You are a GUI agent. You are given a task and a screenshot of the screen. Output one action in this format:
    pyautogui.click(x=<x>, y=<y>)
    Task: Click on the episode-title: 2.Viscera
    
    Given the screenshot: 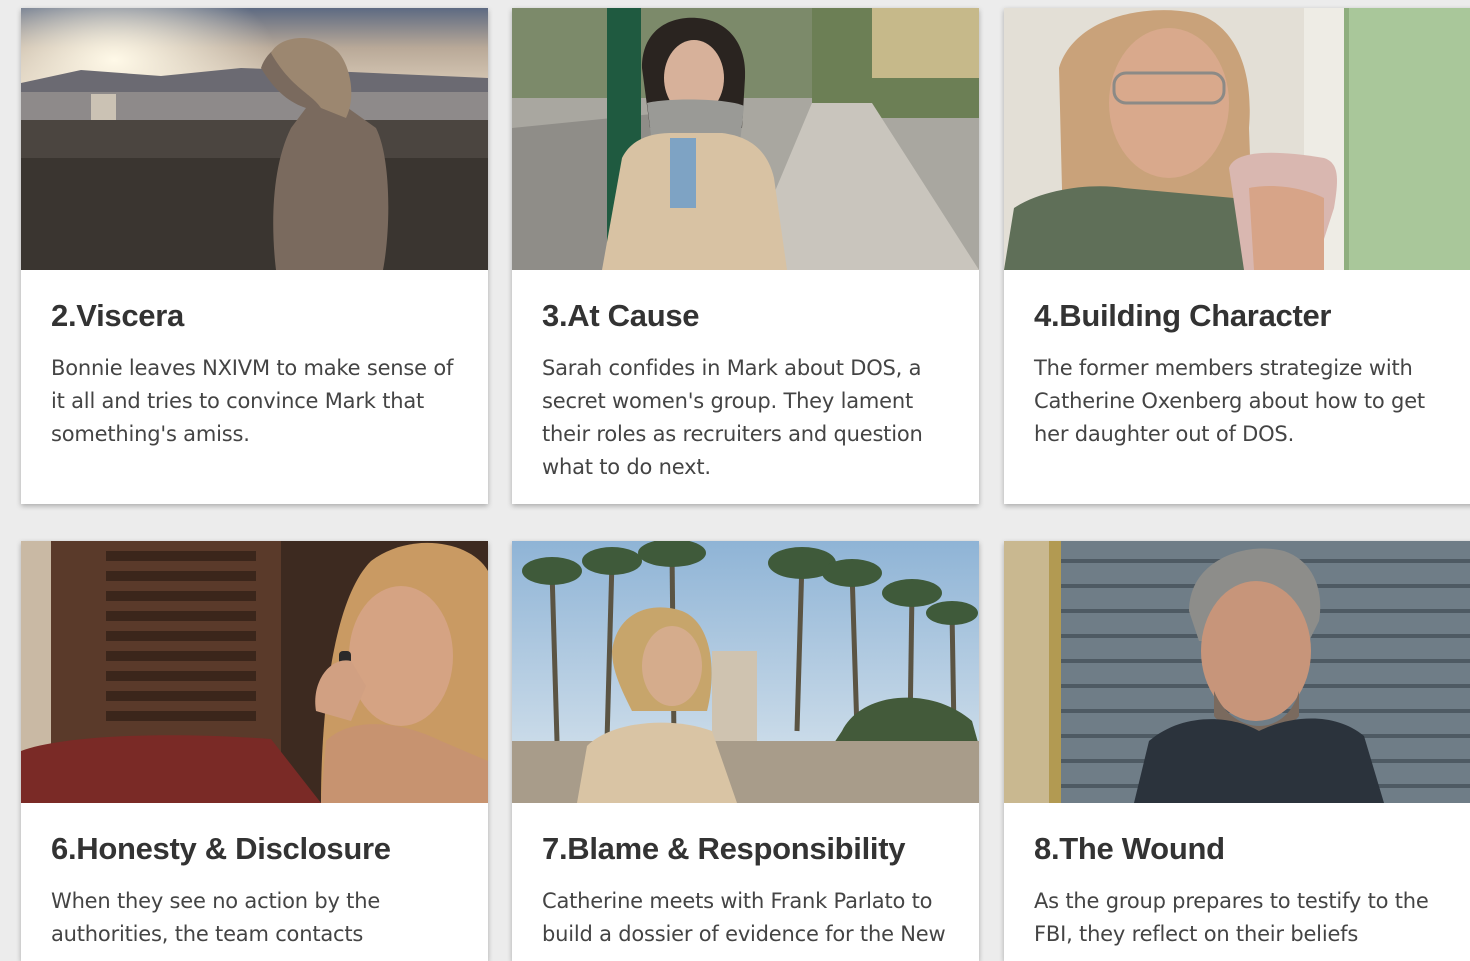 What is the action you would take?
    pyautogui.click(x=254, y=316)
    